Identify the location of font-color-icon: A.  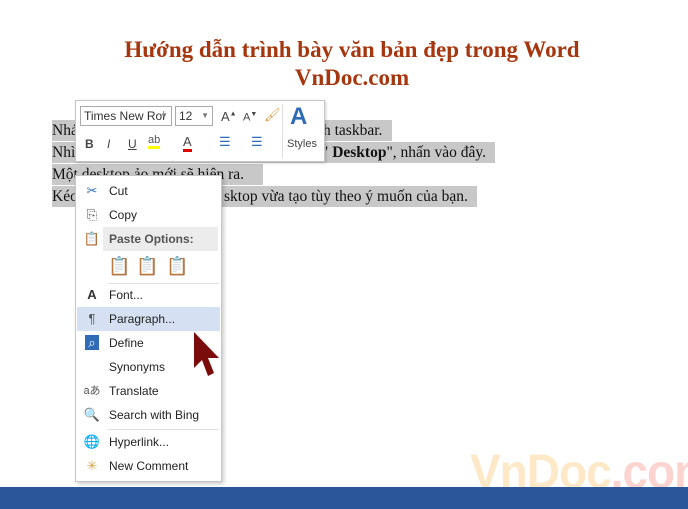
(187, 143).